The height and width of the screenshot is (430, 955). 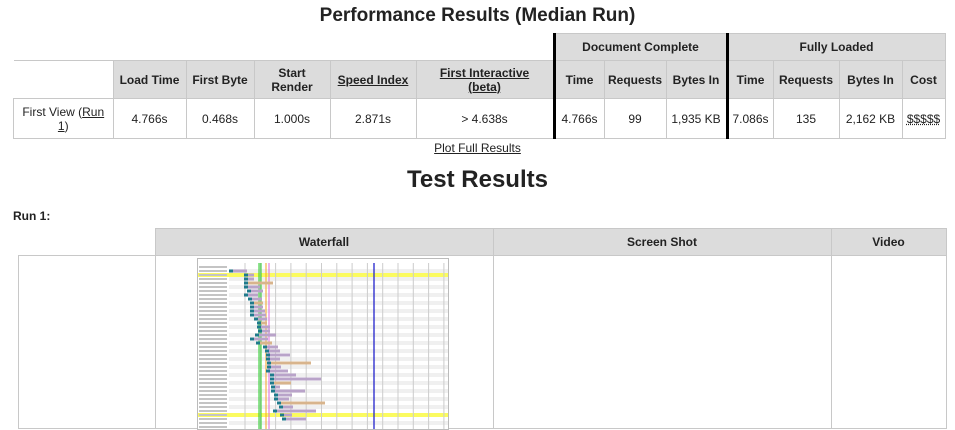 What do you see at coordinates (696, 118) in the screenshot?
I see `doc-bytes-value: 1,935 KB` at bounding box center [696, 118].